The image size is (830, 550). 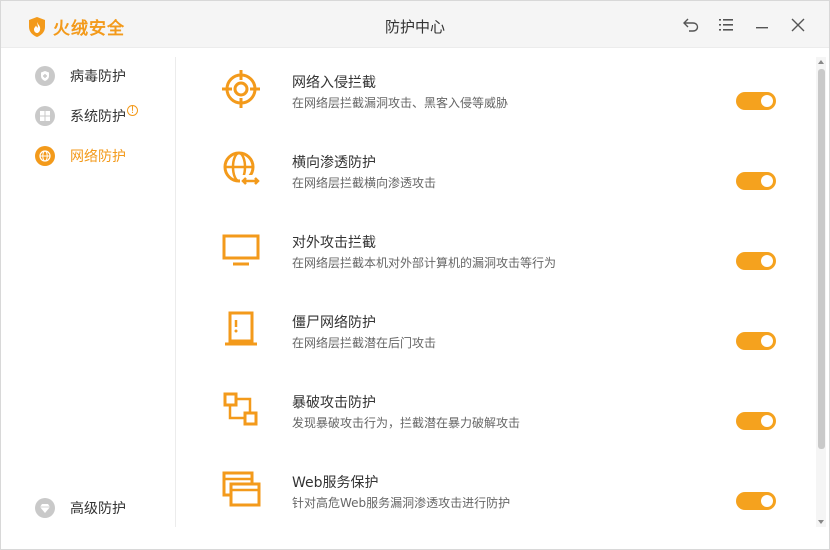 What do you see at coordinates (496, 408) in the screenshot?
I see `list-item: 暴破攻击防护 发现暴破攻击行为，拦截潜在暴力破解攻击` at bounding box center [496, 408].